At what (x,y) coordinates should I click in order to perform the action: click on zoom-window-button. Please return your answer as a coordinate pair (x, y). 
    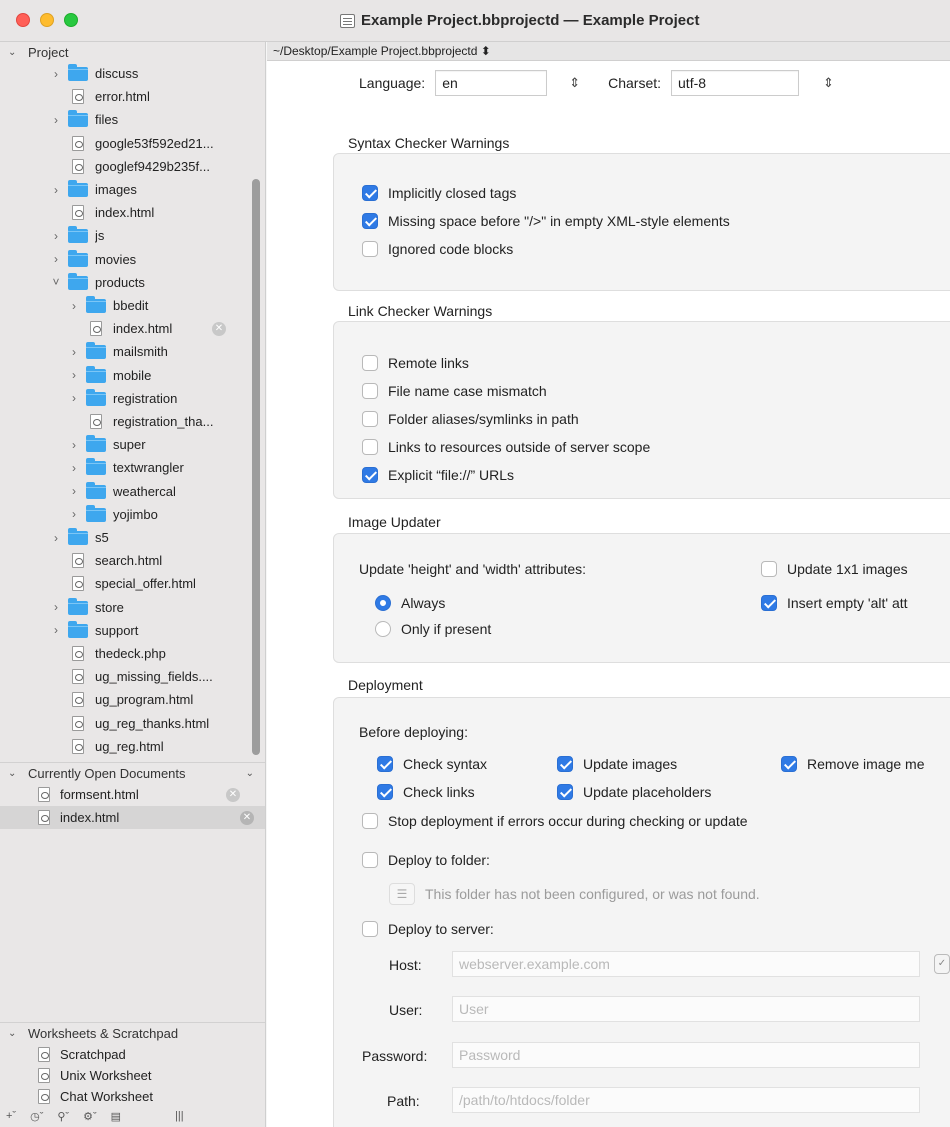
    Looking at the image, I should click on (71, 20).